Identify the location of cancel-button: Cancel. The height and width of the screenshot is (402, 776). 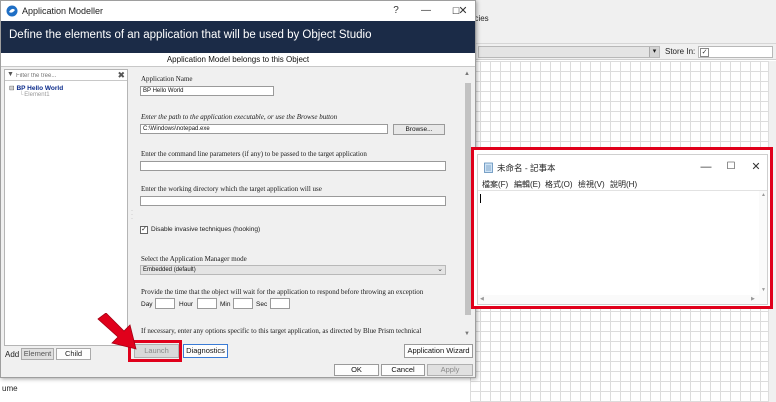
(403, 370).